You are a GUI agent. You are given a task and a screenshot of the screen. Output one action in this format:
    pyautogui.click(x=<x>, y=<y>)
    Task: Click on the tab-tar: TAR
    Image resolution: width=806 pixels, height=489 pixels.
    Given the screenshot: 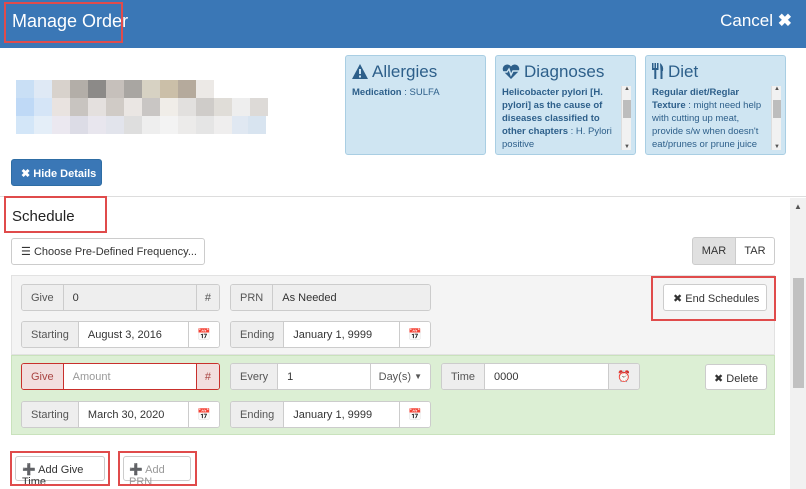 What is the action you would take?
    pyautogui.click(x=755, y=251)
    